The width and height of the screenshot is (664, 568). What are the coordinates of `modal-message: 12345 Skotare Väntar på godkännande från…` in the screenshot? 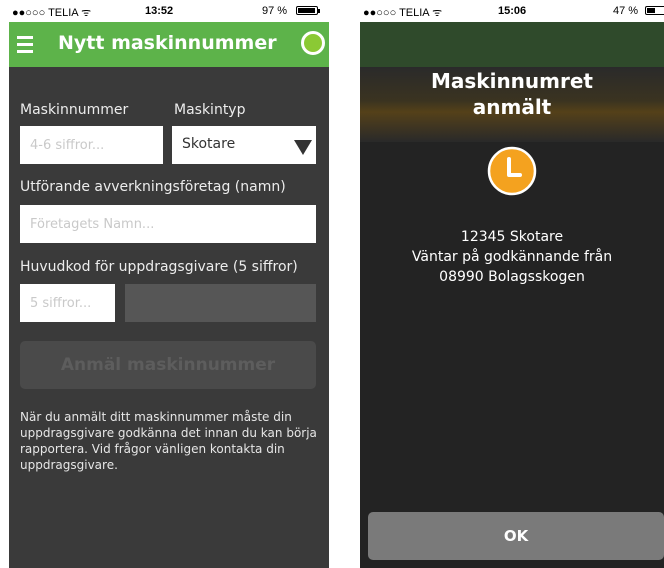 It's located at (512, 257).